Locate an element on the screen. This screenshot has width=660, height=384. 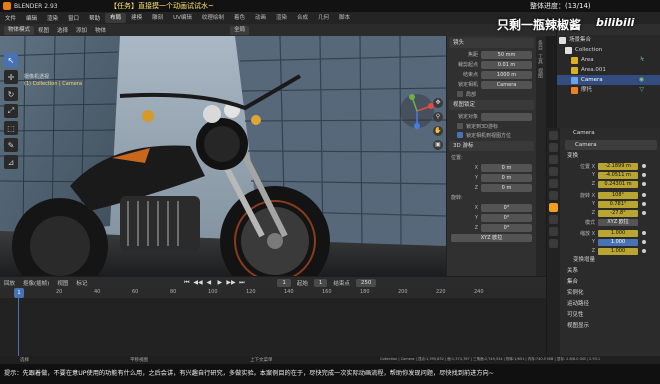
start-frame-field: 1 is located at coordinates (320, 282).